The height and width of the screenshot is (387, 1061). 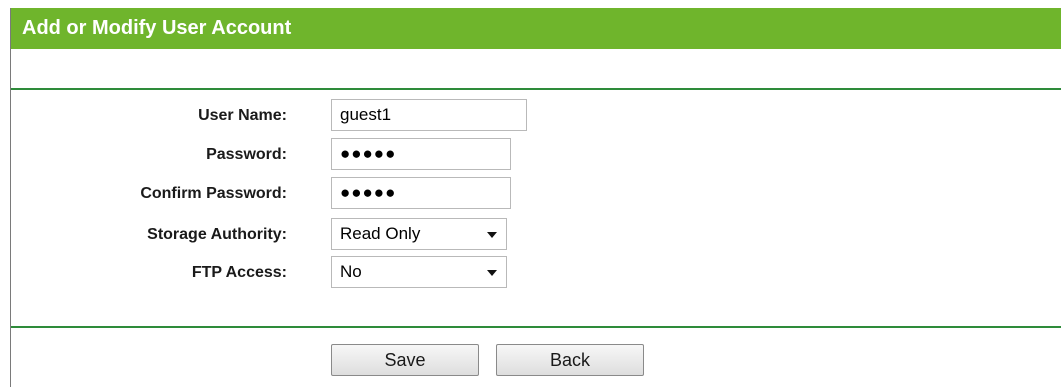 I want to click on user-name-row: User Name: guest1, so click(x=311, y=116).